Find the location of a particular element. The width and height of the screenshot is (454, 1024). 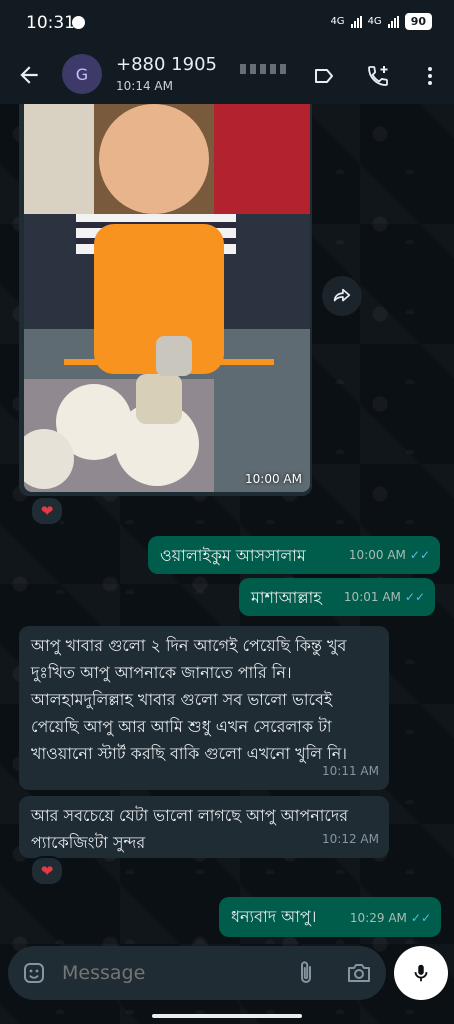

voice-record-button is located at coordinates (421, 973).